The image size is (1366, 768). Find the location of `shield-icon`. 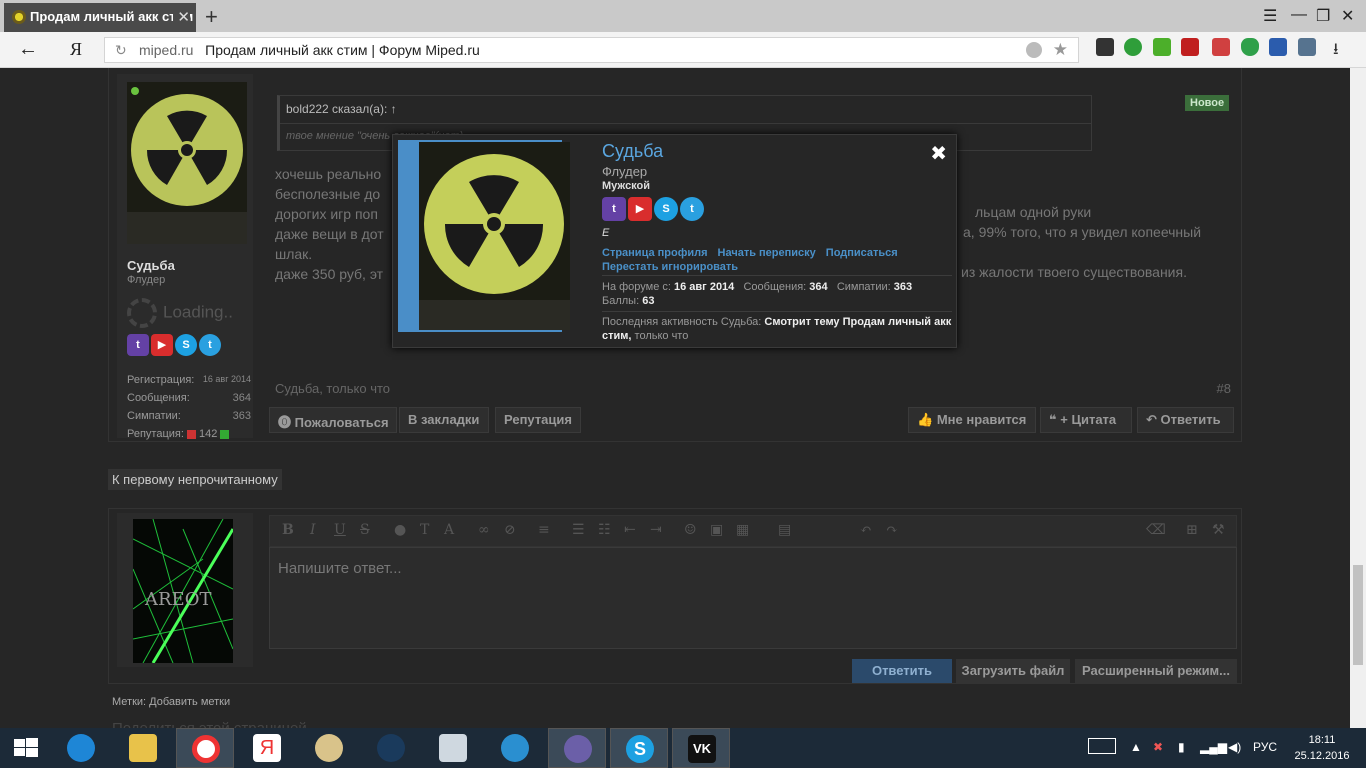

shield-icon is located at coordinates (1250, 47).